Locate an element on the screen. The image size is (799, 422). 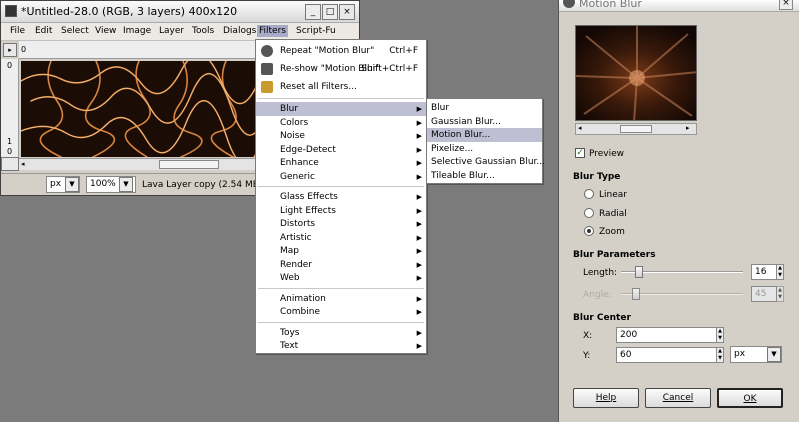
preview-image is located at coordinates (636, 73).